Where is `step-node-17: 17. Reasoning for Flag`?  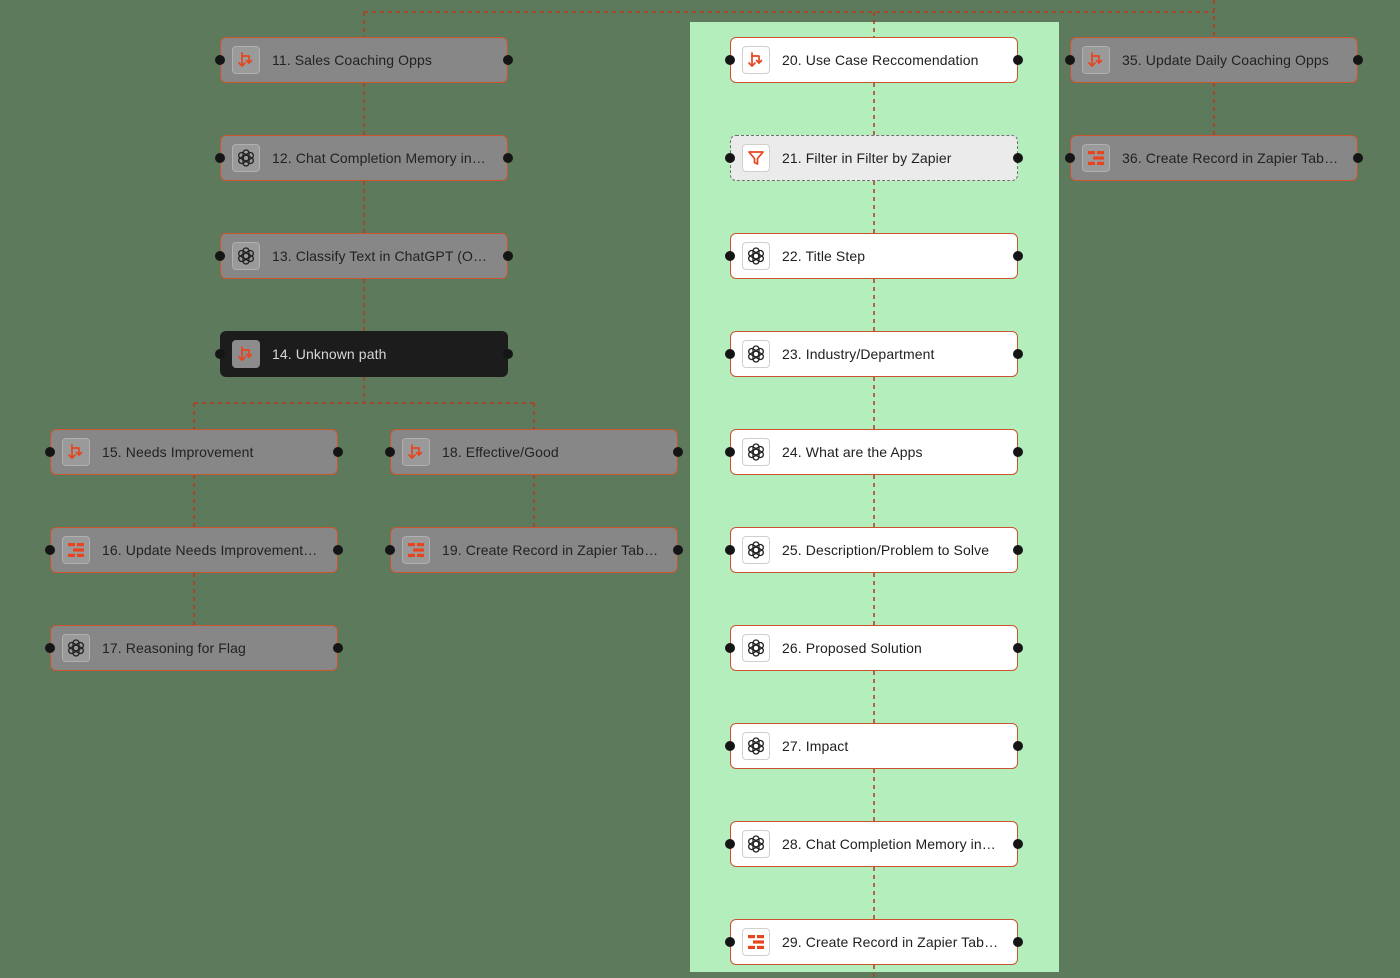
step-node-17: 17. Reasoning for Flag is located at coordinates (194, 648).